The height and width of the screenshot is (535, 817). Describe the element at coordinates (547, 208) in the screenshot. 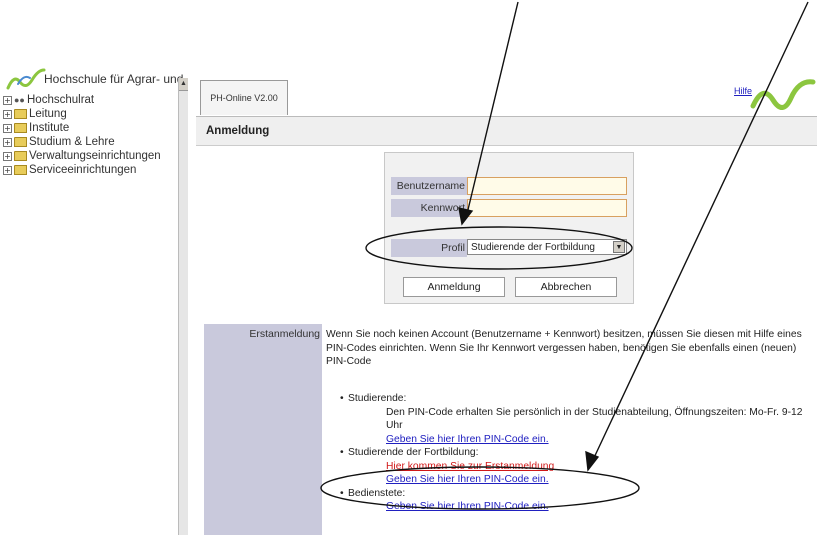

I see `password-input` at that location.